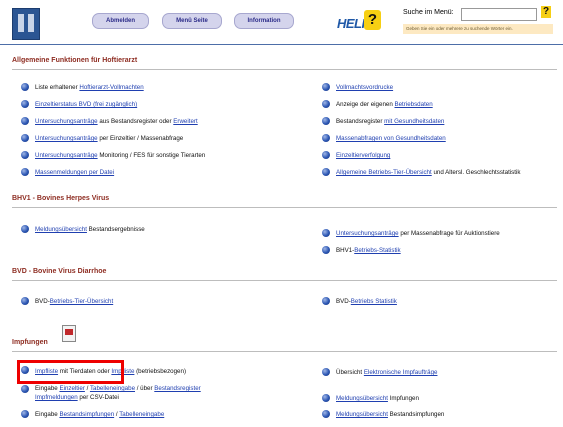 Image resolution: width=563 pixels, height=427 pixels. What do you see at coordinates (81, 301) in the screenshot?
I see `link-bvd-betriebs-tier-uebersicht: Betriebs-Tier-Übersicht` at bounding box center [81, 301].